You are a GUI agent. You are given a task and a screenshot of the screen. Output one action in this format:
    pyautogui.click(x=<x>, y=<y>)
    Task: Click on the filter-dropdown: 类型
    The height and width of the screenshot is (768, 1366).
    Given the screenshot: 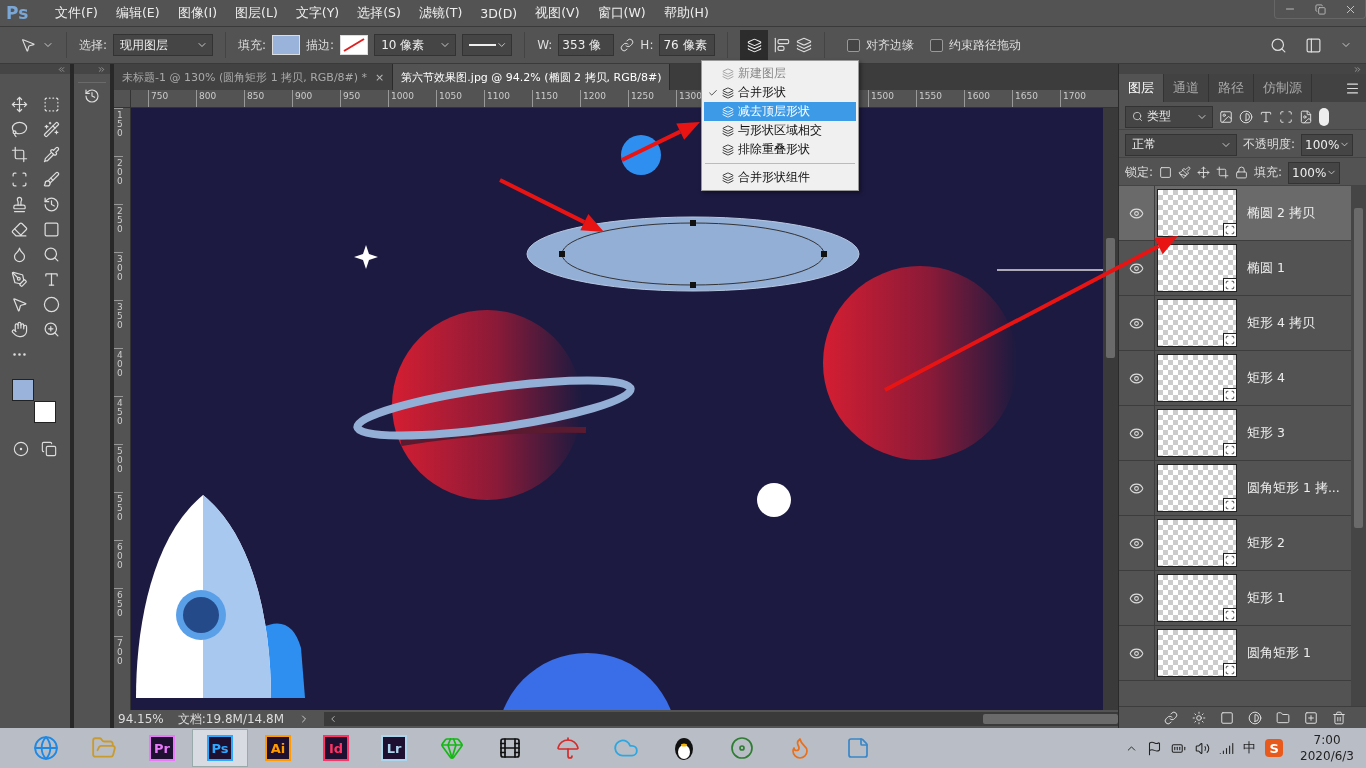 What is the action you would take?
    pyautogui.click(x=1169, y=116)
    